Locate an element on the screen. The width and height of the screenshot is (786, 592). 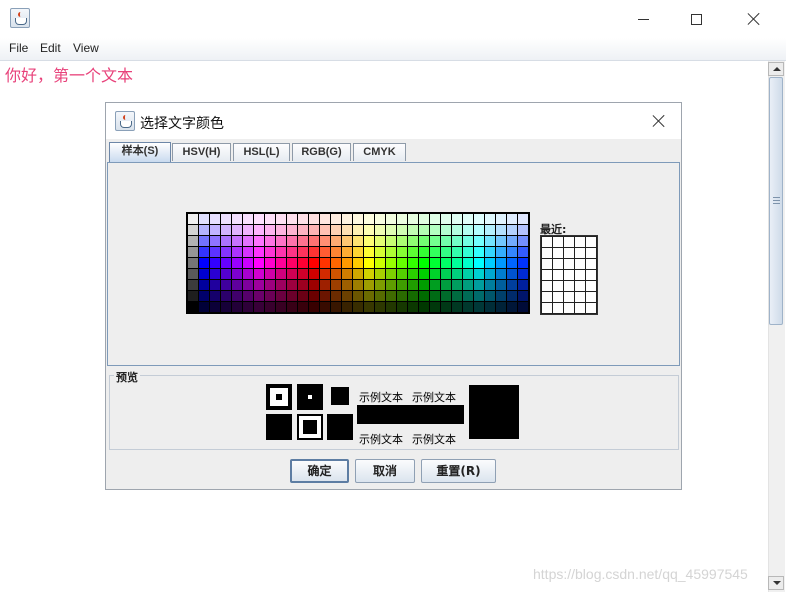
scroll-thumb is located at coordinates (776, 201).